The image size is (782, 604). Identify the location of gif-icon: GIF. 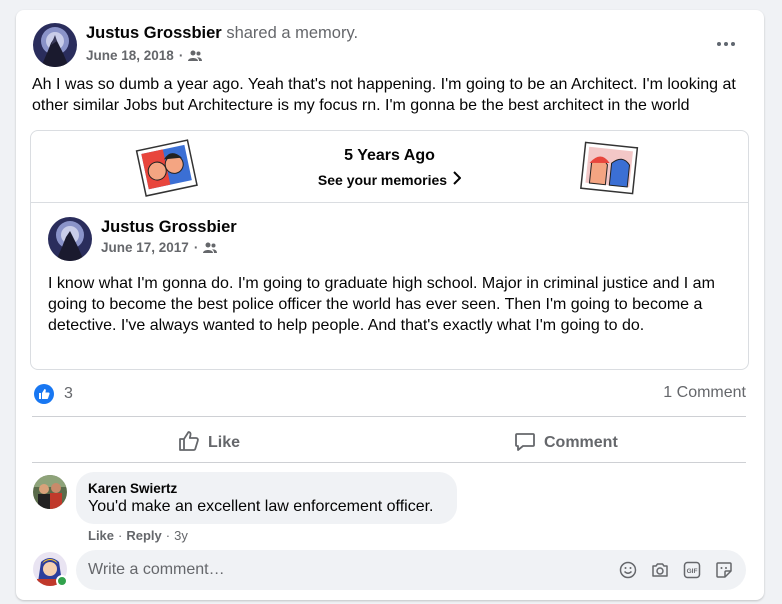
(692, 570).